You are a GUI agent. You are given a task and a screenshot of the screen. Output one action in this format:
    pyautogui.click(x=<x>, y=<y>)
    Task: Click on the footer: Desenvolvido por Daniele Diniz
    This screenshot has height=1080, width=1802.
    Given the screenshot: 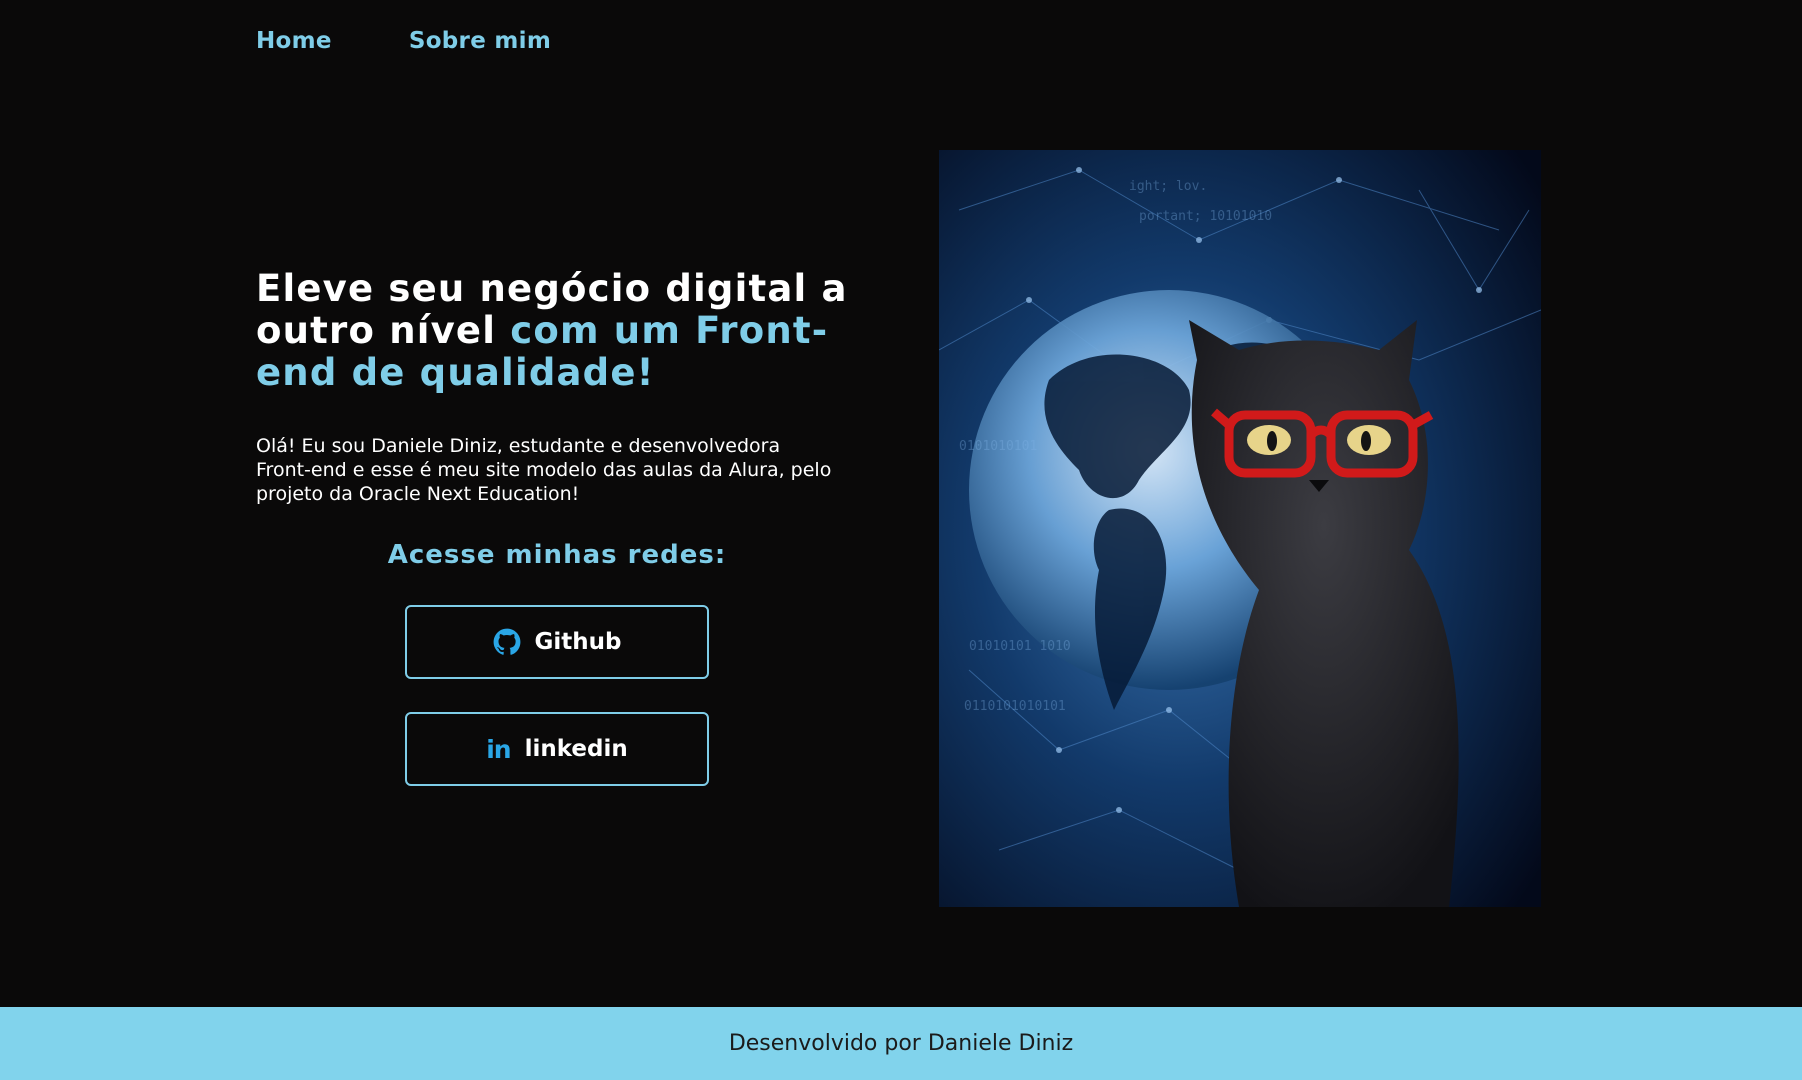 What is the action you would take?
    pyautogui.click(x=901, y=1043)
    